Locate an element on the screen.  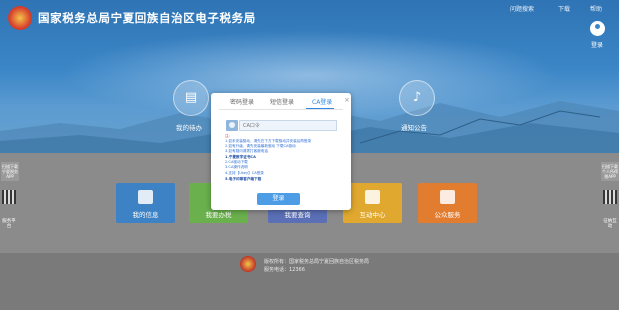
tile-label: 互动中心 is located at coordinates (372, 215).